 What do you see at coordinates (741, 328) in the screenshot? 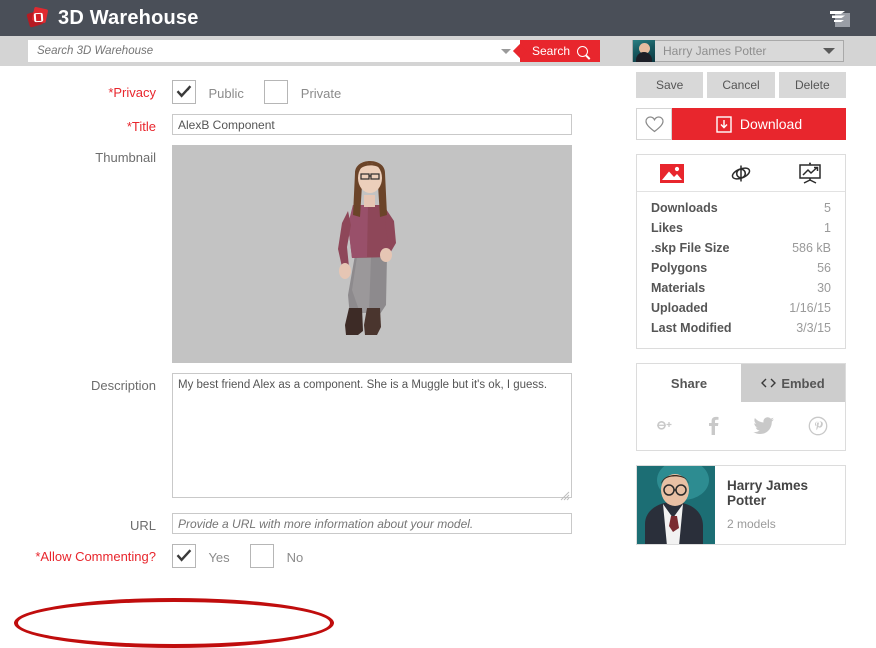
I see `stat-row: Last Modified 3/3/15` at bounding box center [741, 328].